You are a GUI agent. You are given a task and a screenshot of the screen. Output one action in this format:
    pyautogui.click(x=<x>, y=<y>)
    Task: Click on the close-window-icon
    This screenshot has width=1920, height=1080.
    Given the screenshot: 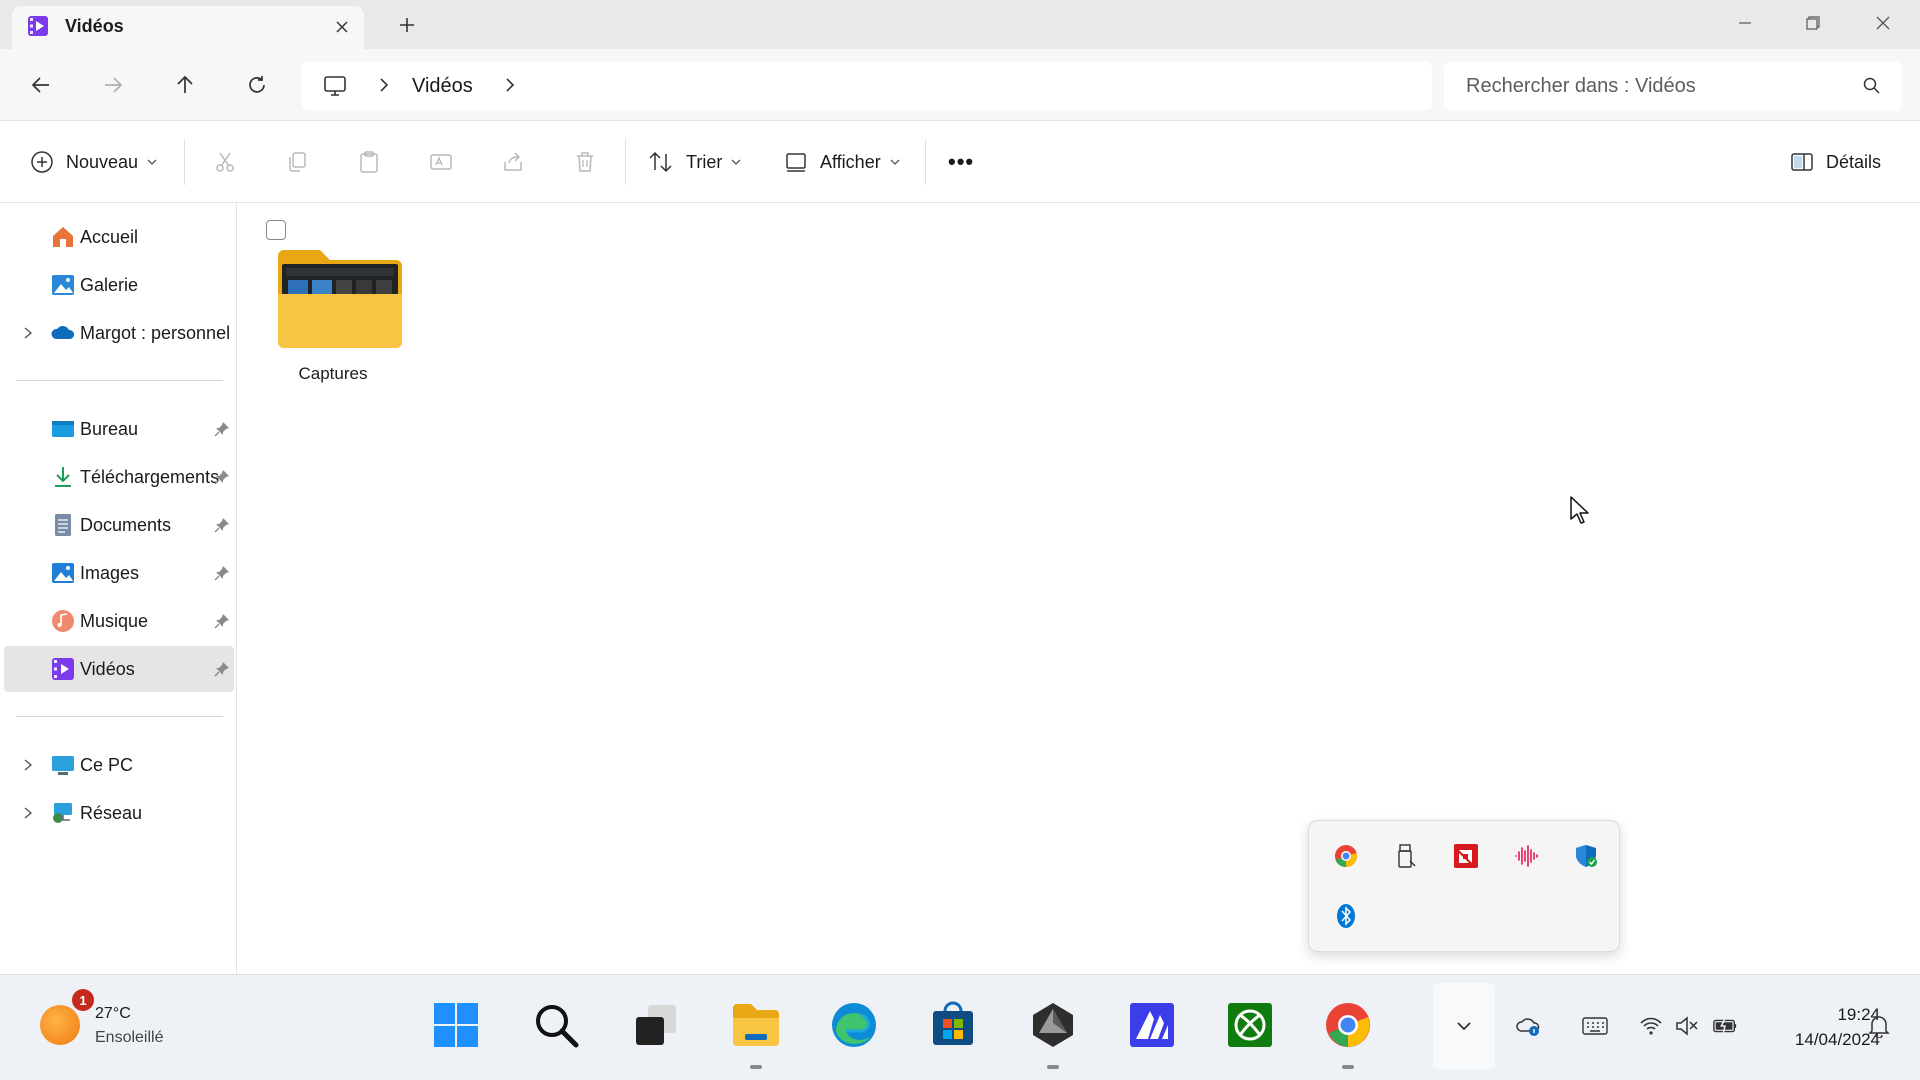 What is the action you would take?
    pyautogui.click(x=1883, y=23)
    